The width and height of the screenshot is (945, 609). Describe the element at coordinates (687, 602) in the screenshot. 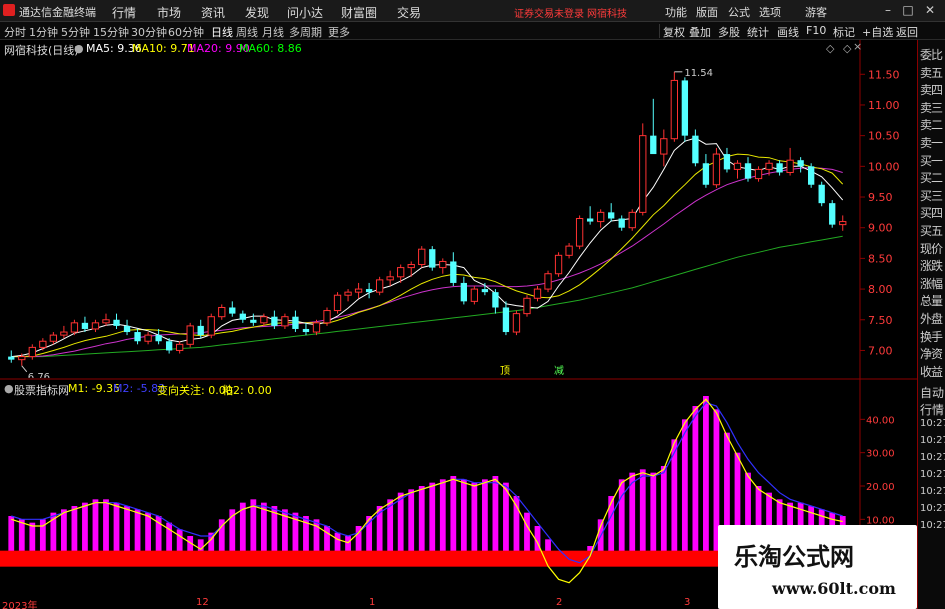

I see `xaxis-label: 3` at that location.